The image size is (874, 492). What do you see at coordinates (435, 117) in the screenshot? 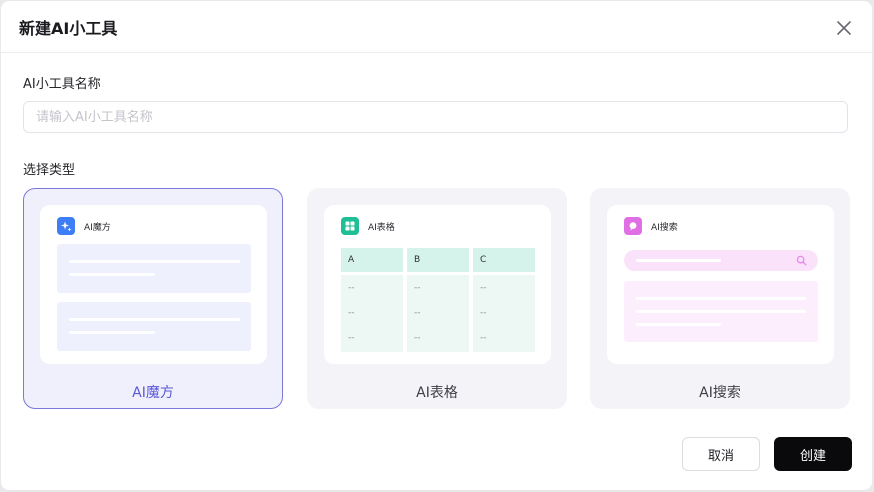
I see `tool-name-input` at bounding box center [435, 117].